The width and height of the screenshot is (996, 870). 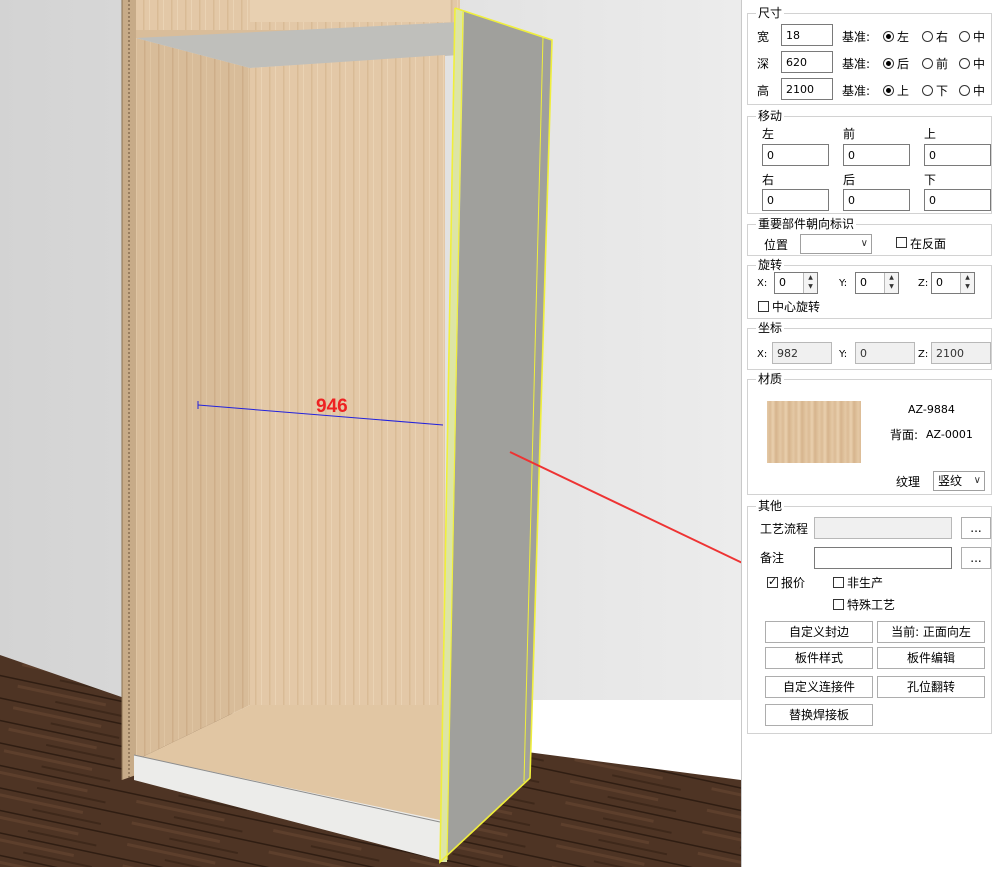 I want to click on center-rotate-checkbox, so click(x=763, y=306).